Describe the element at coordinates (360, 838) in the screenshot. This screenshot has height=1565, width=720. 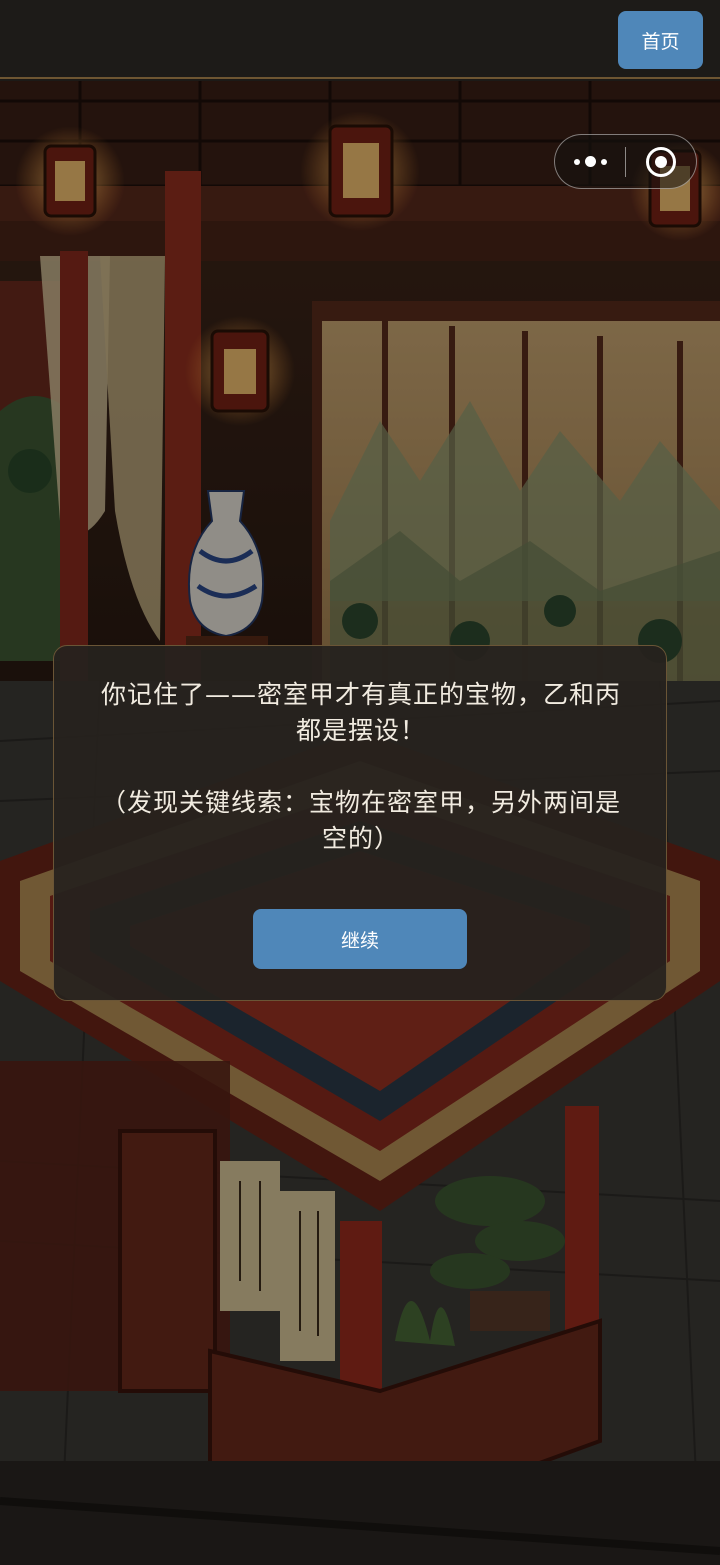
I see `clue-line-2: 空的）` at that location.